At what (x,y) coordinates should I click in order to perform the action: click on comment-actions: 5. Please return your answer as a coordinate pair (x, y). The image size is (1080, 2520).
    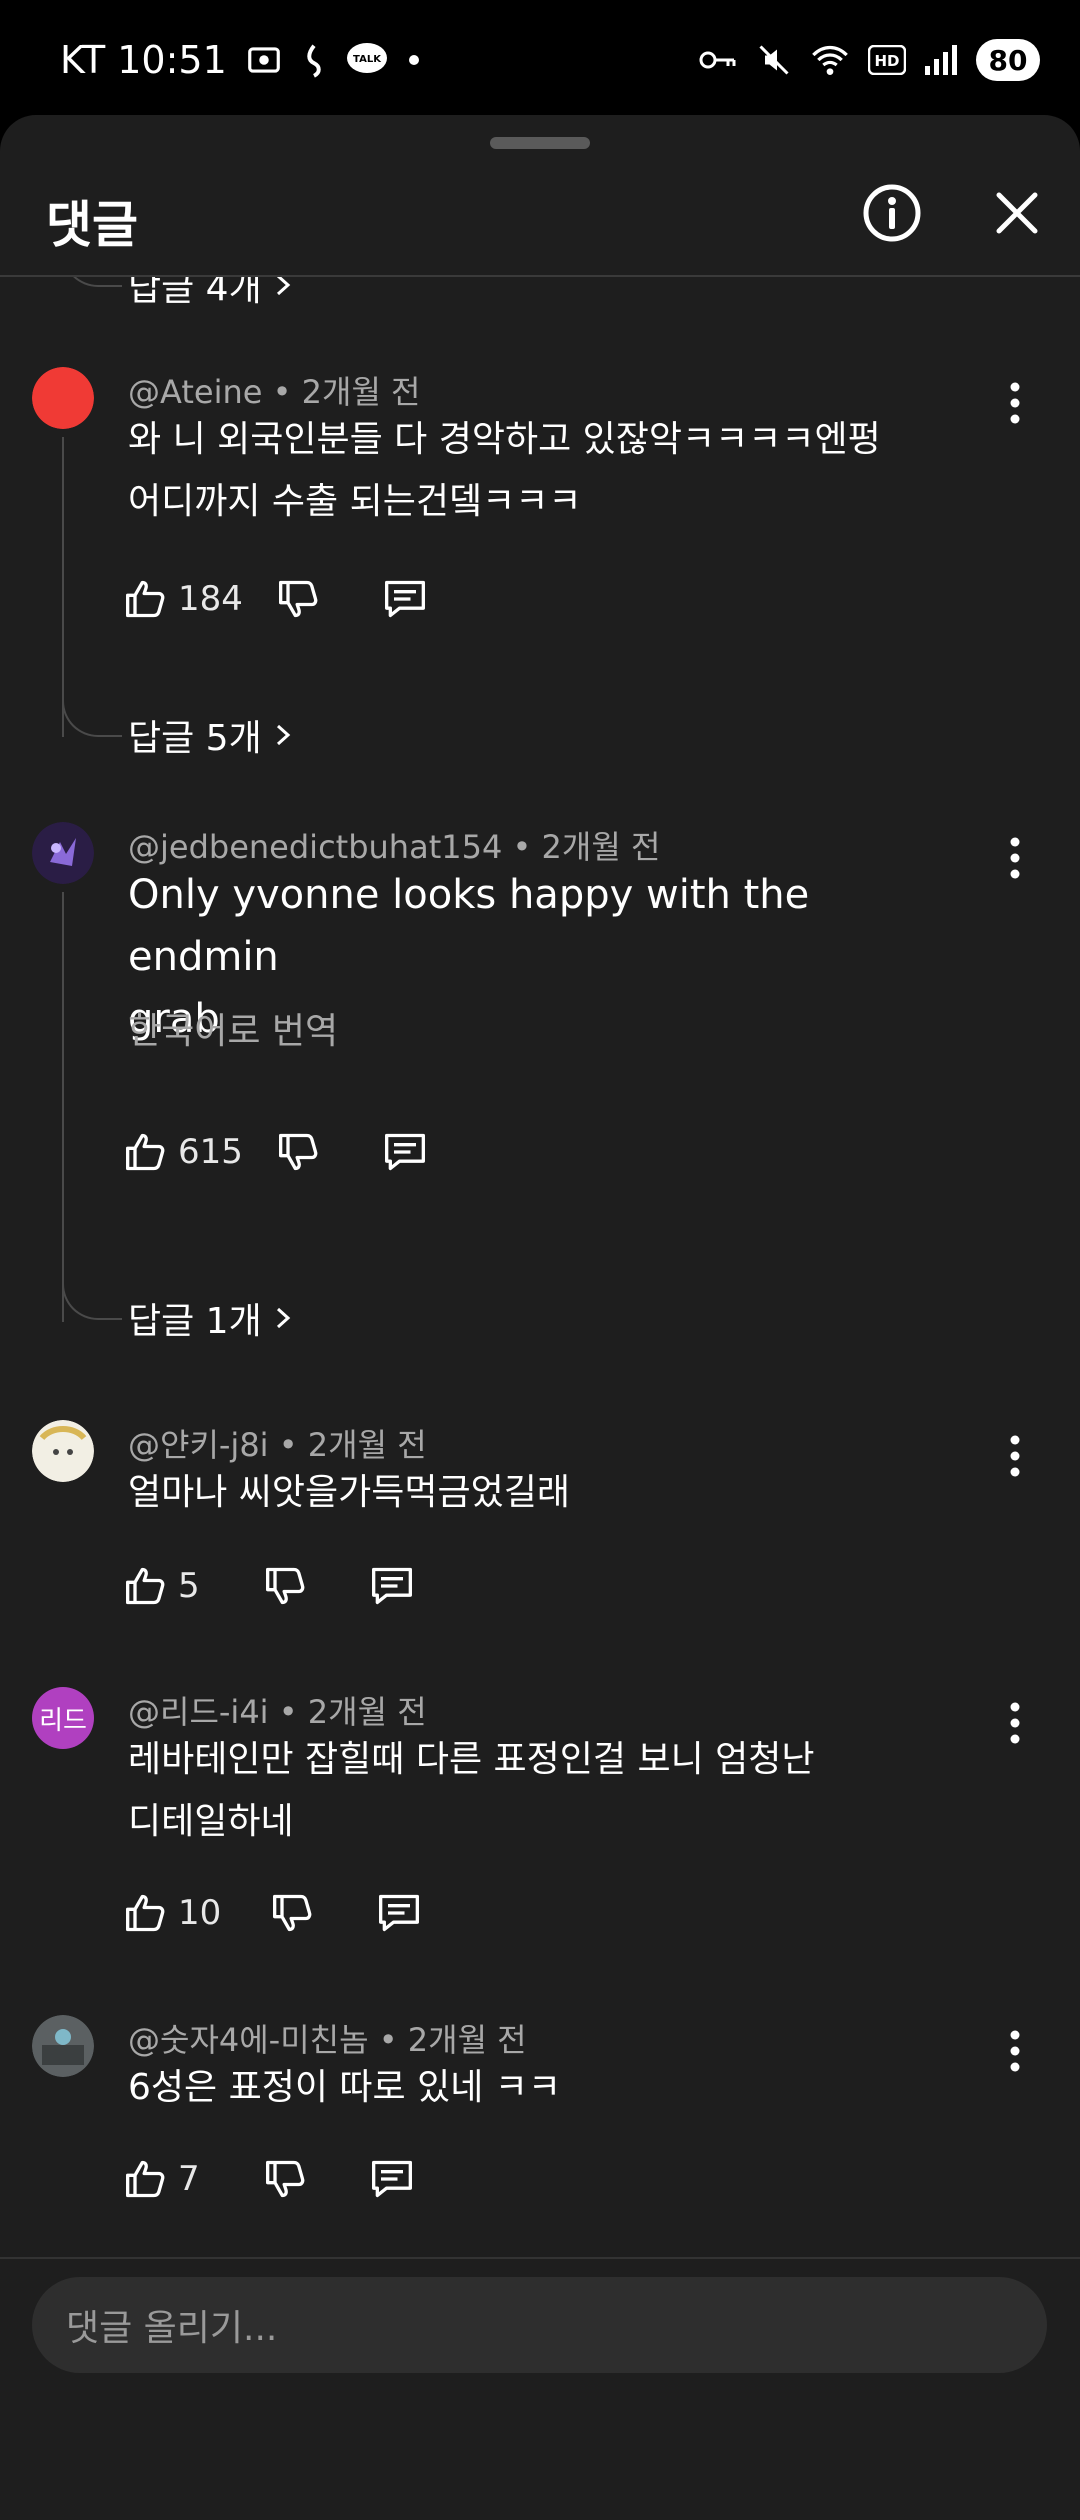
    Looking at the image, I should click on (270, 1586).